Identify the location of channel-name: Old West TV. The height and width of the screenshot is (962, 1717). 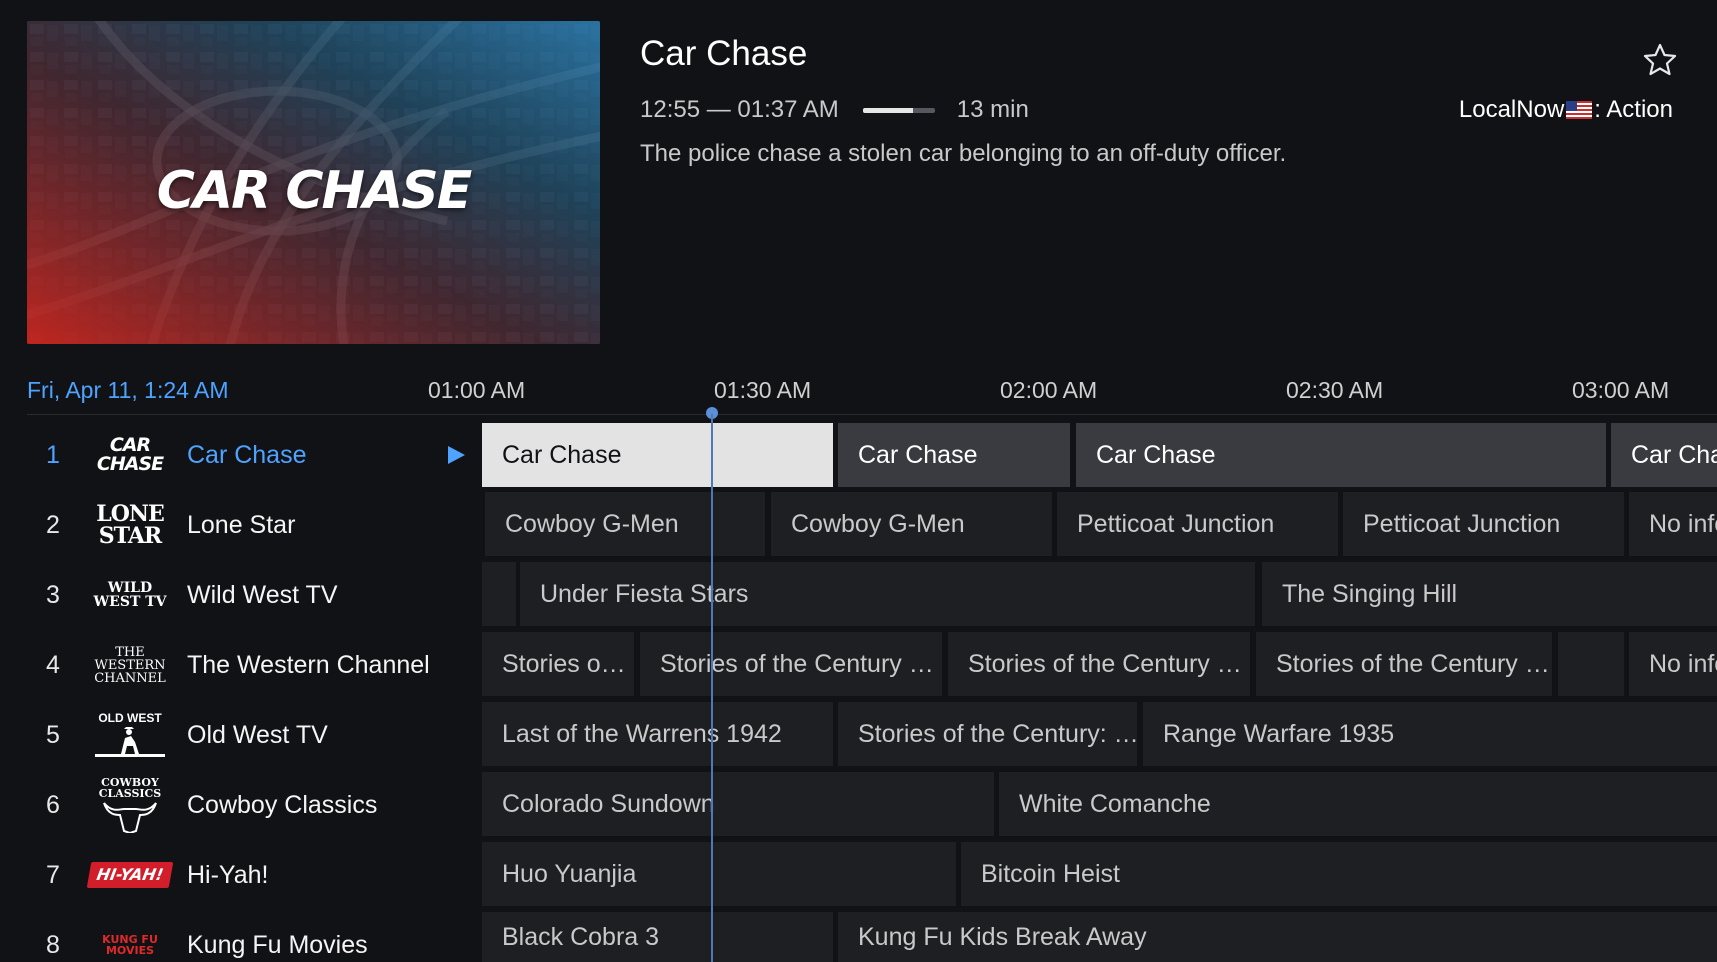
(257, 734).